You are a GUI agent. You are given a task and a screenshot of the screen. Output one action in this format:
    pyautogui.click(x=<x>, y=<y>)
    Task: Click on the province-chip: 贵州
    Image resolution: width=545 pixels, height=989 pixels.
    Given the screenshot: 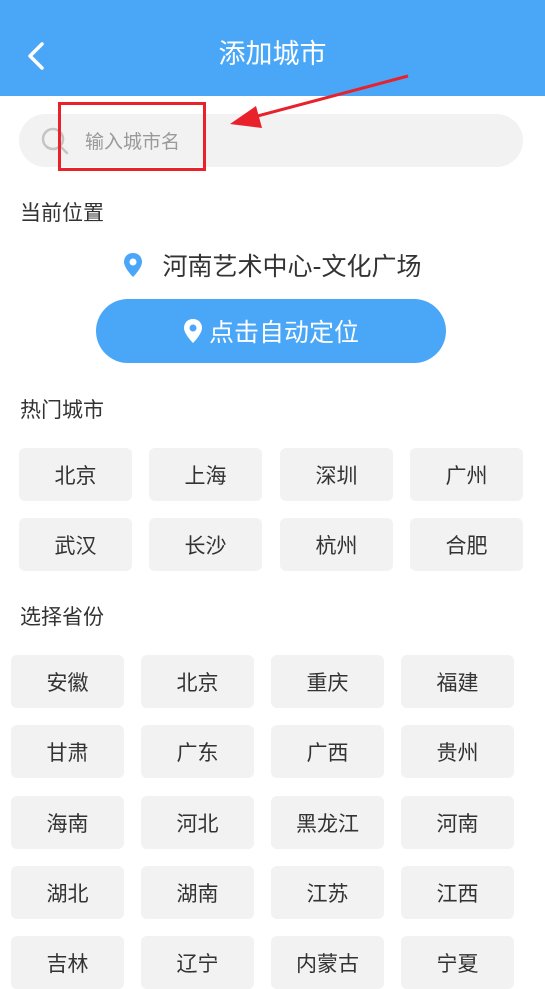 What is the action you would take?
    pyautogui.click(x=457, y=751)
    